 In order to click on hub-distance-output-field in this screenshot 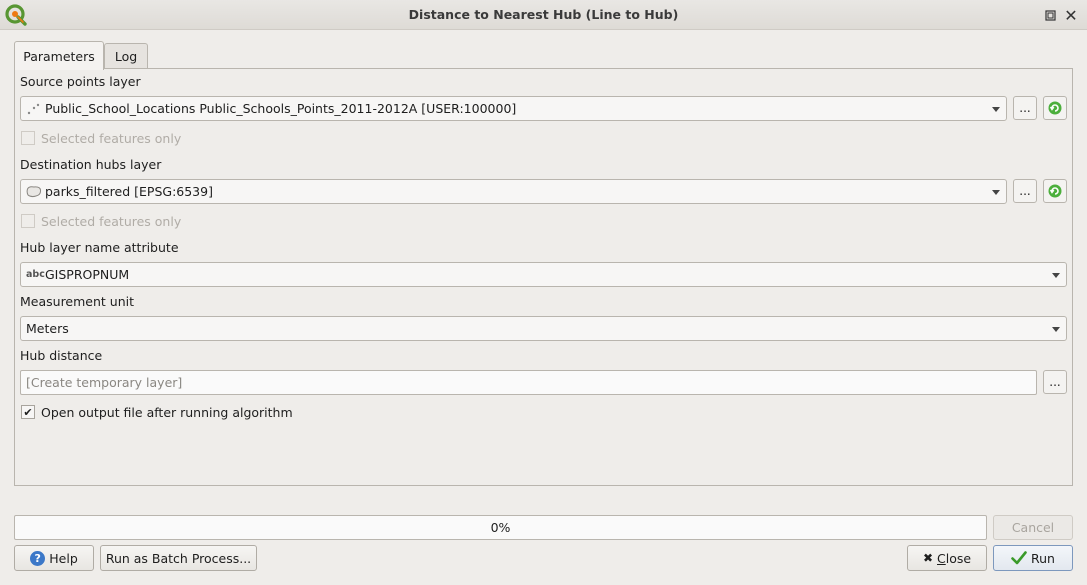, I will do `click(528, 382)`.